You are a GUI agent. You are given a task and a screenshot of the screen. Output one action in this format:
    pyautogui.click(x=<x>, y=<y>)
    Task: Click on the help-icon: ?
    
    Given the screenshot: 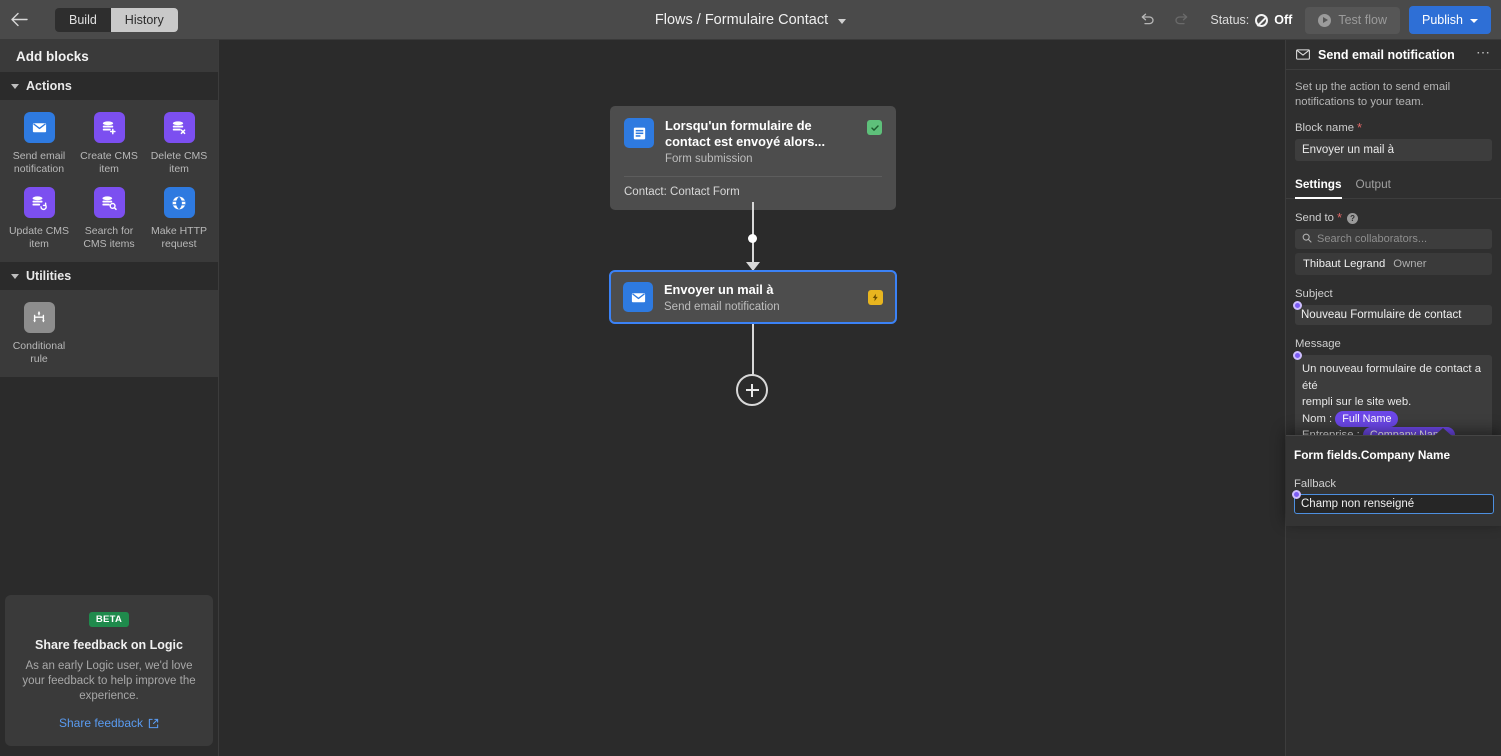 What is the action you would take?
    pyautogui.click(x=1353, y=218)
    